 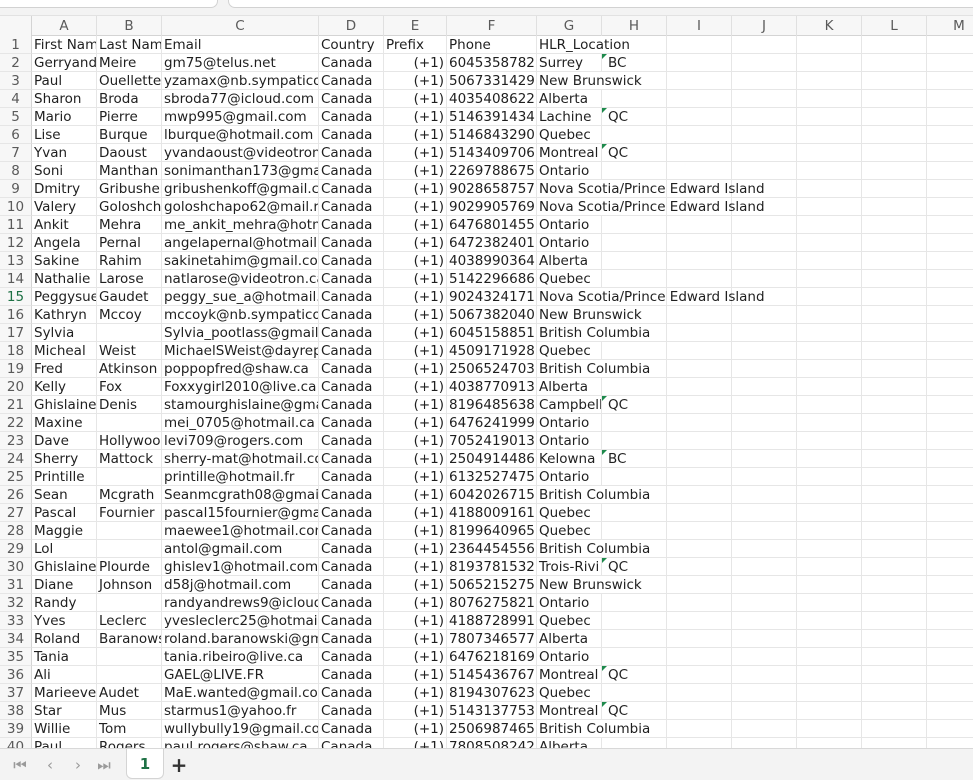 What do you see at coordinates (351, 603) in the screenshot?
I see `cell-d32: Canada` at bounding box center [351, 603].